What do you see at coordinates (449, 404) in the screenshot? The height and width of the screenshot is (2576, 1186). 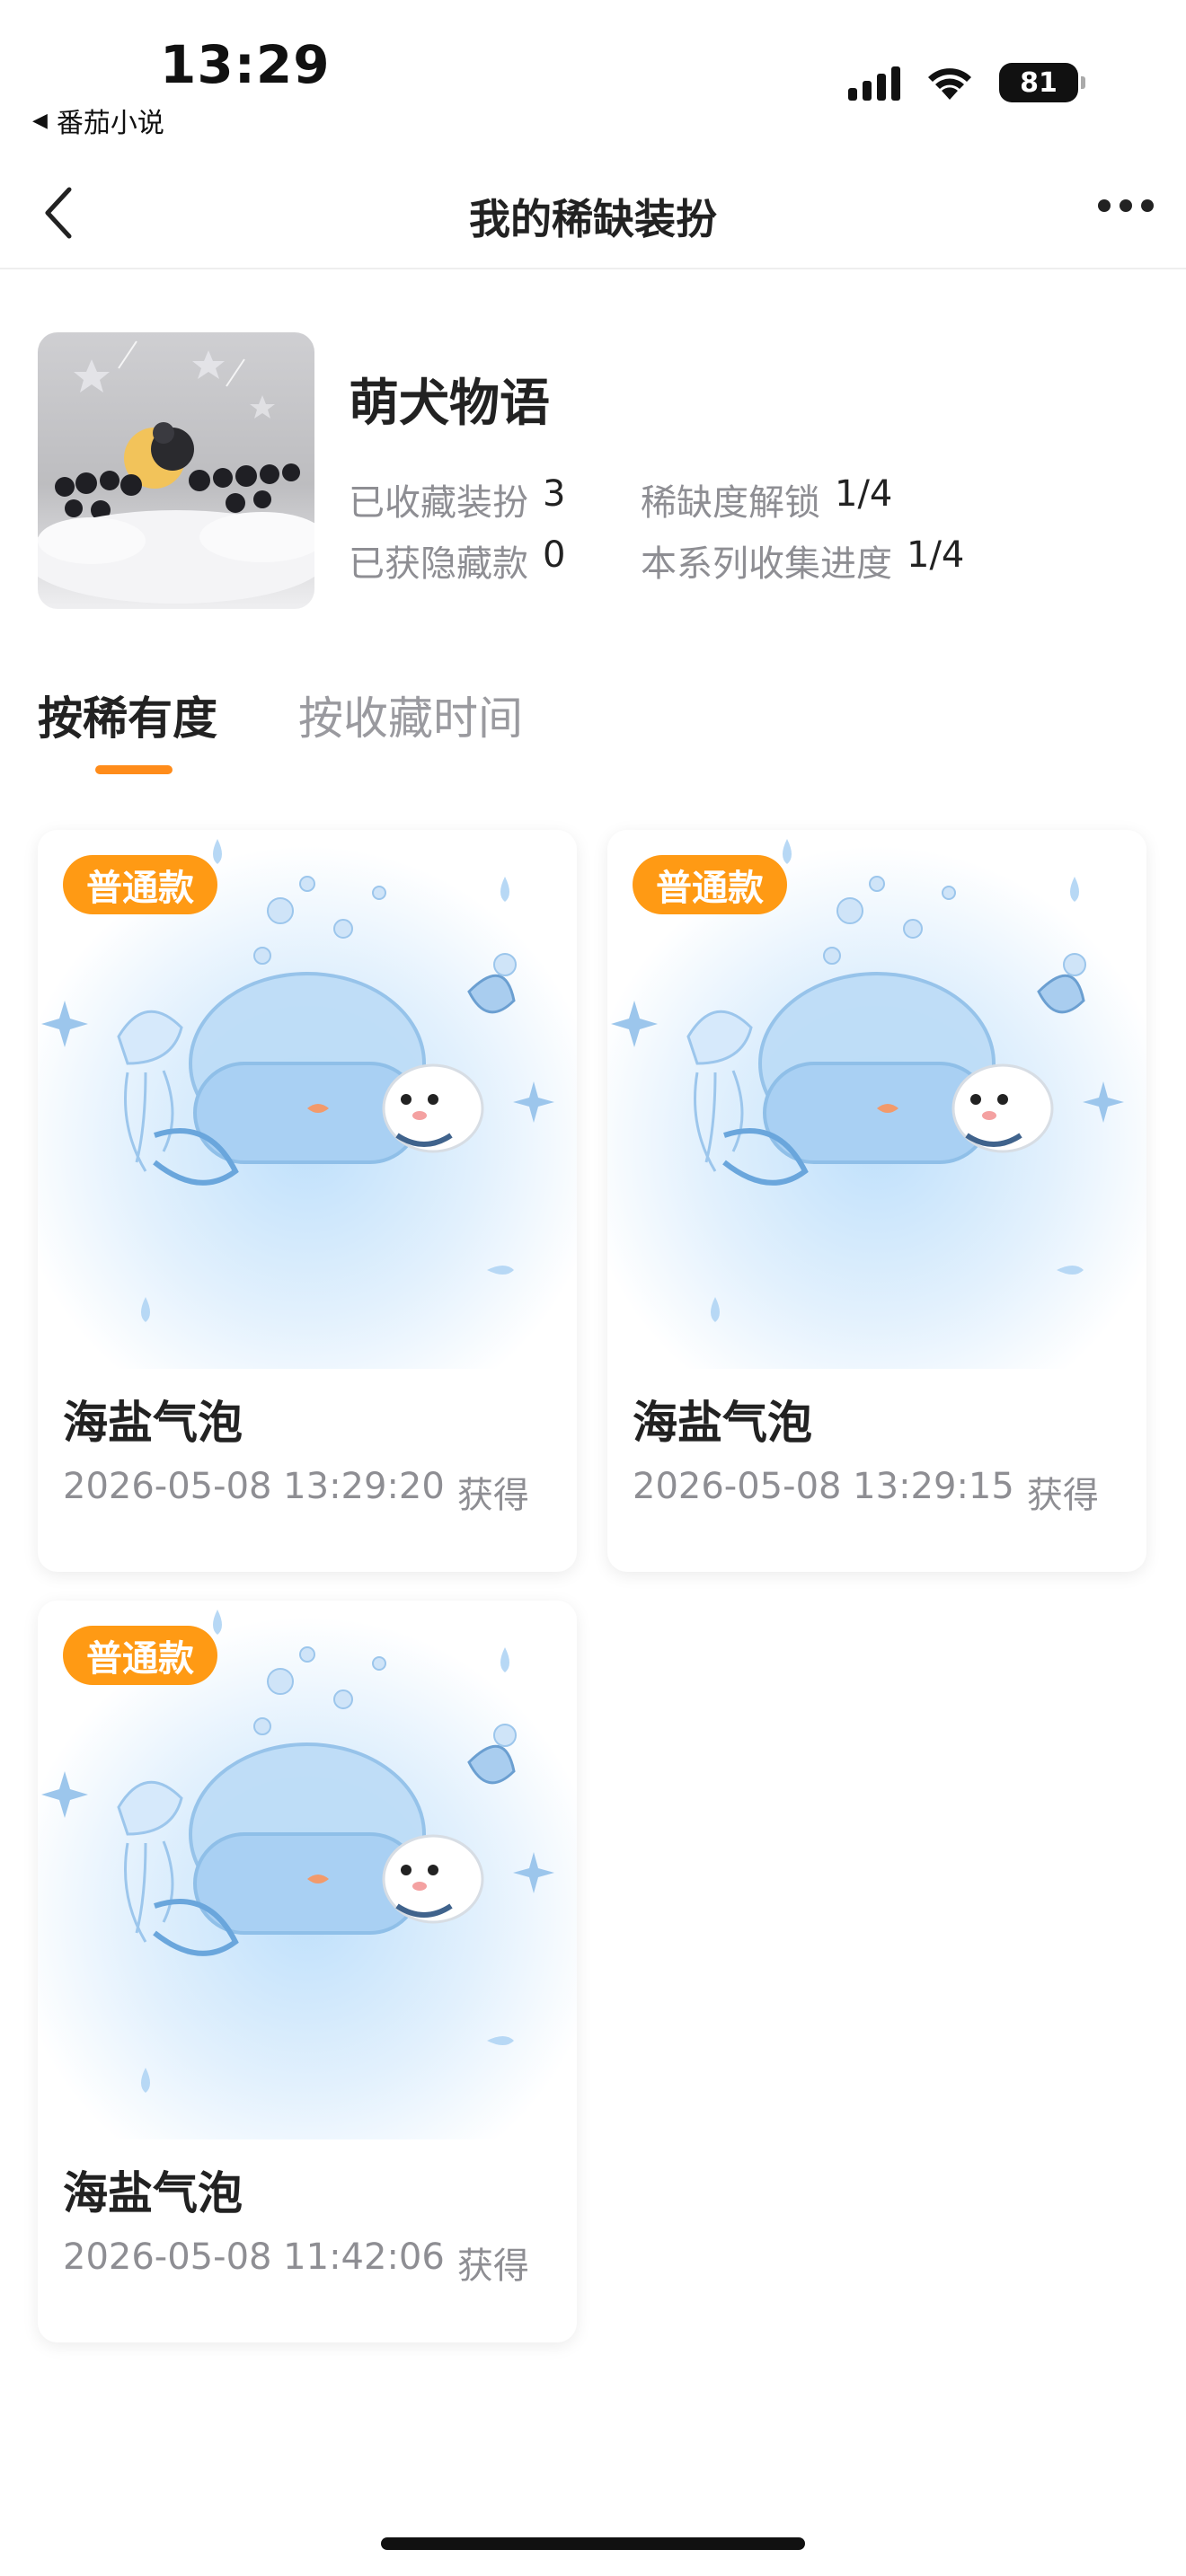 I see `series-name: 萌犬物语` at bounding box center [449, 404].